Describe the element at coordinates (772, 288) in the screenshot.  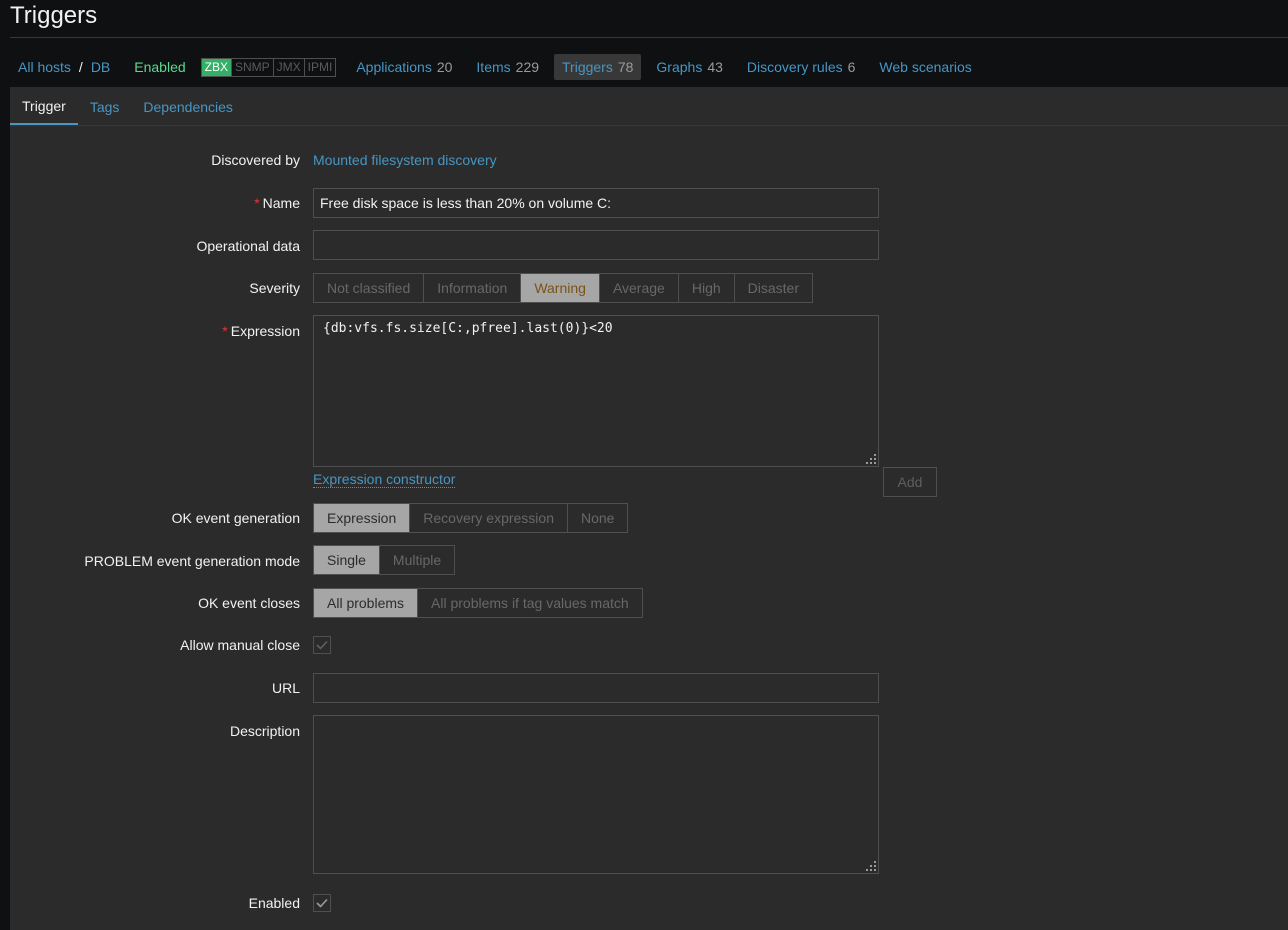
I see `severity-disaster: Disaster` at that location.